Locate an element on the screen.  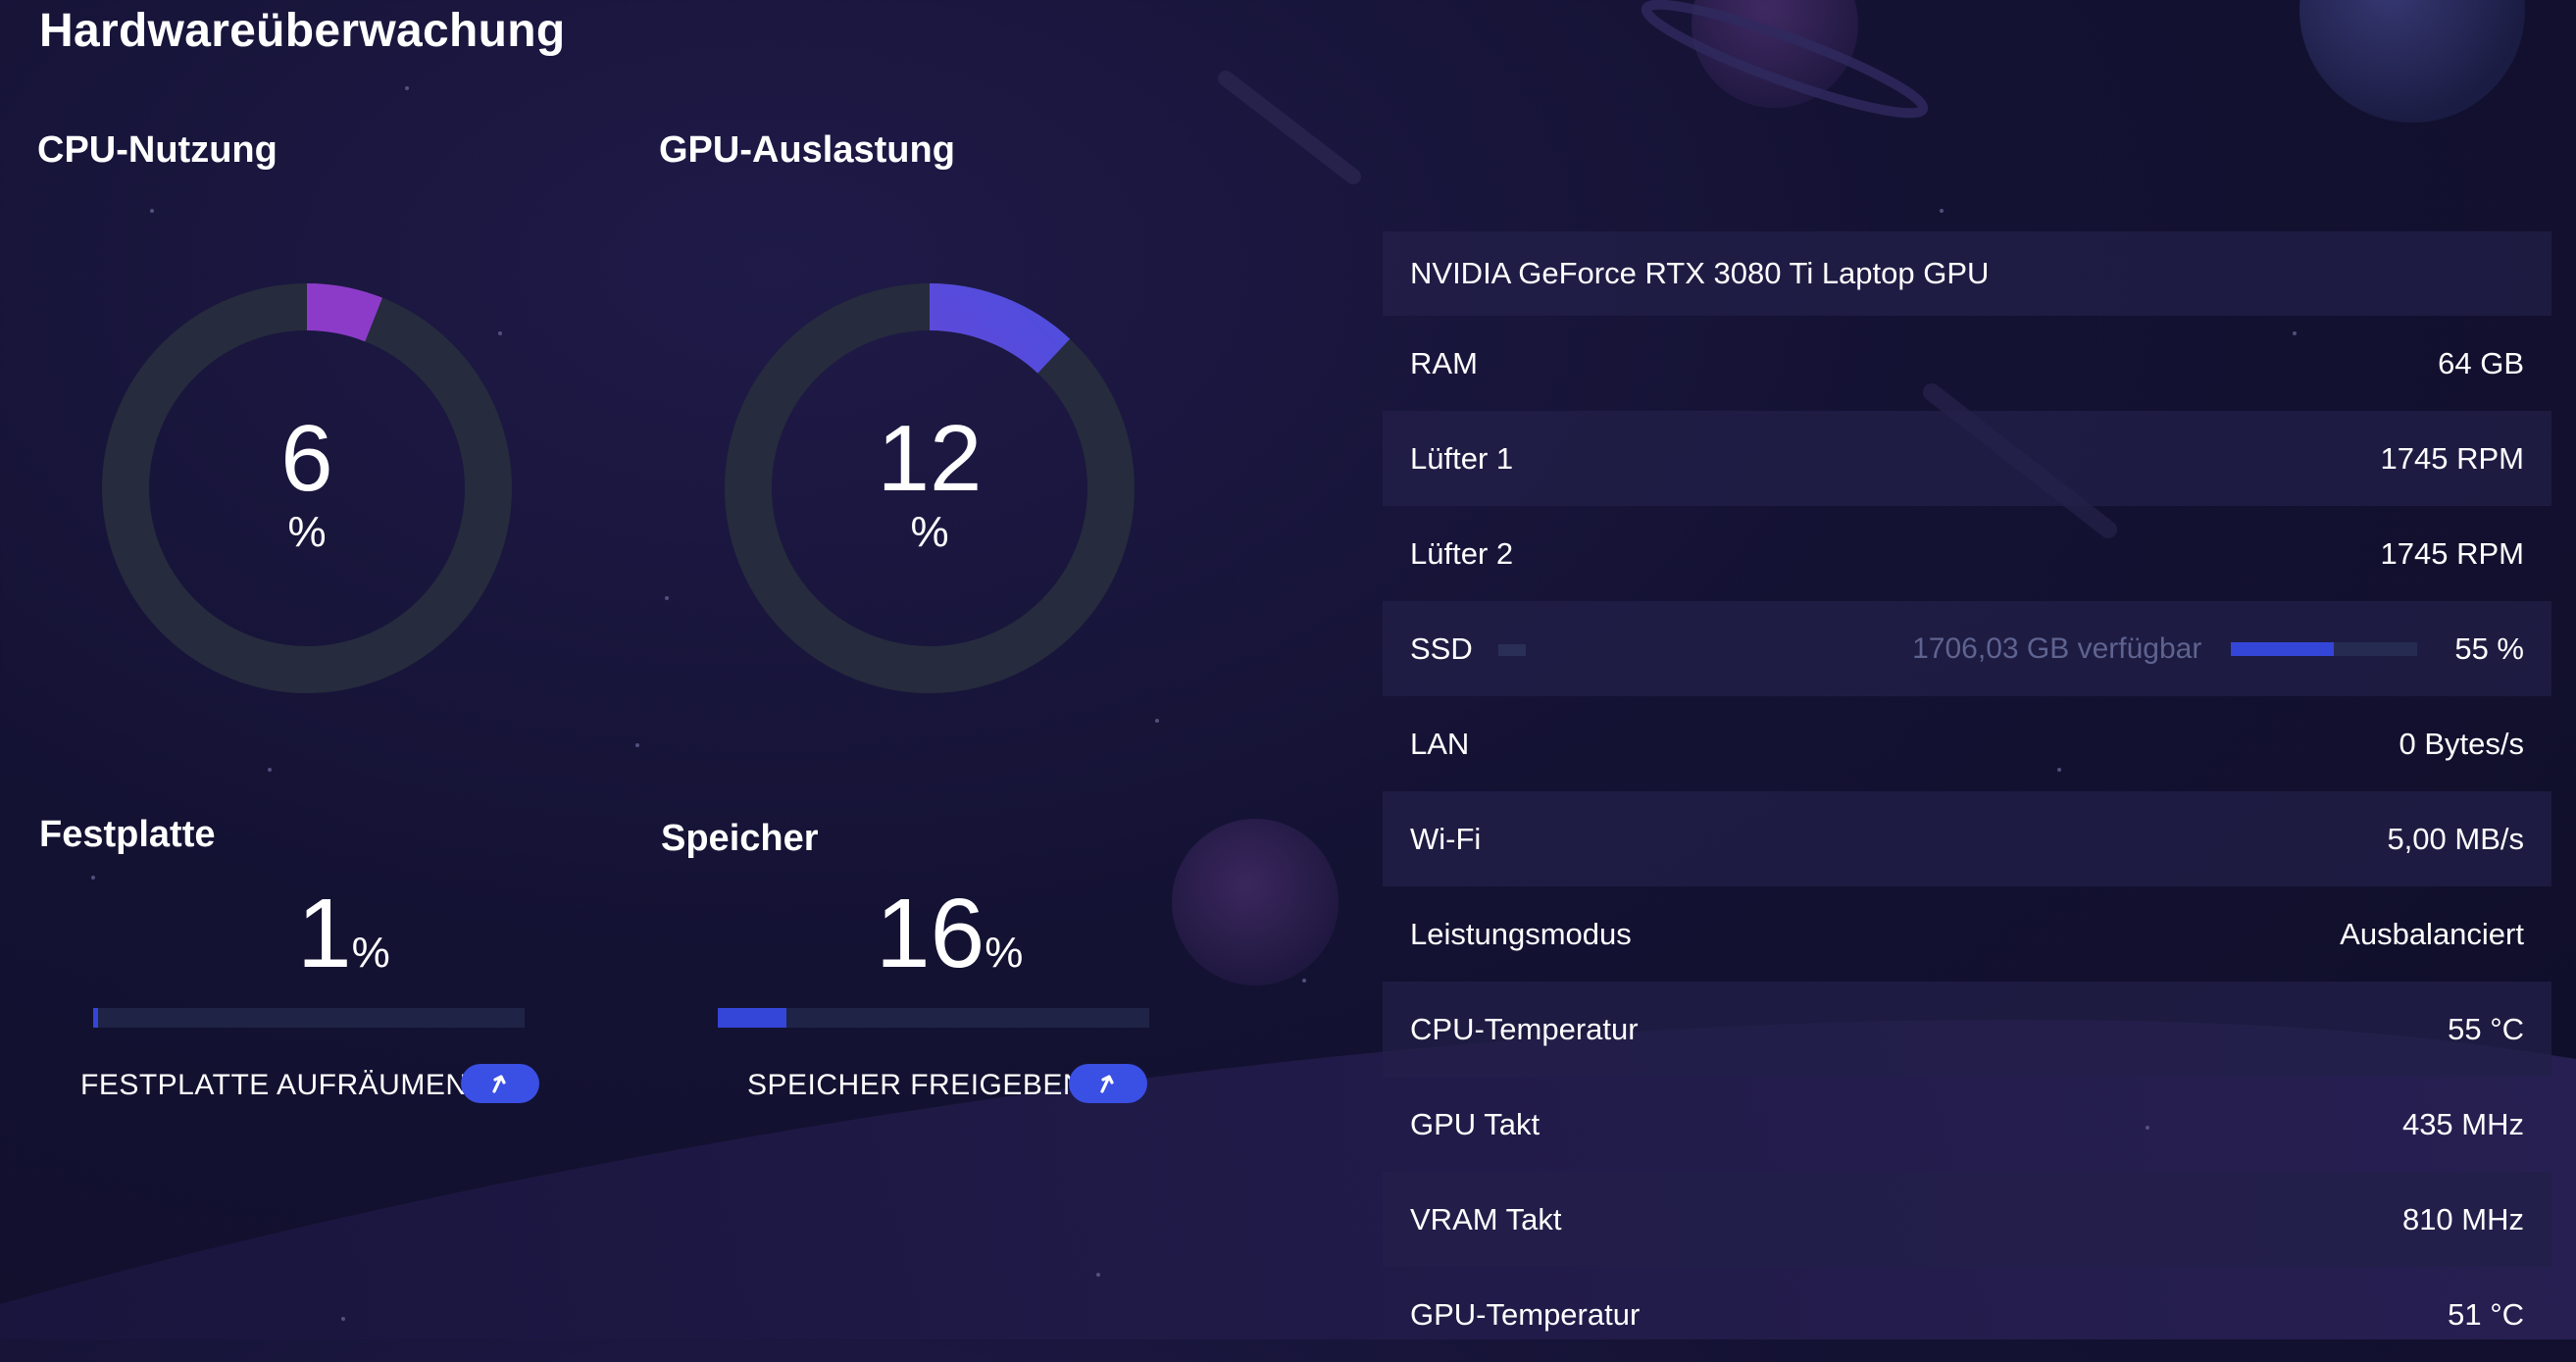
ssd-usage-bar-fill is located at coordinates (2283, 648).